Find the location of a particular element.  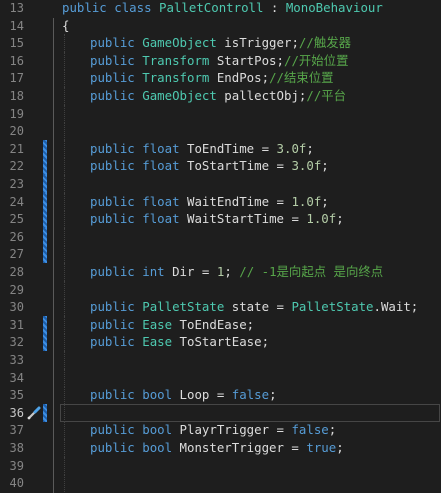

code-line: 17 public Transform EndPos;//结束位置 is located at coordinates (220, 78).